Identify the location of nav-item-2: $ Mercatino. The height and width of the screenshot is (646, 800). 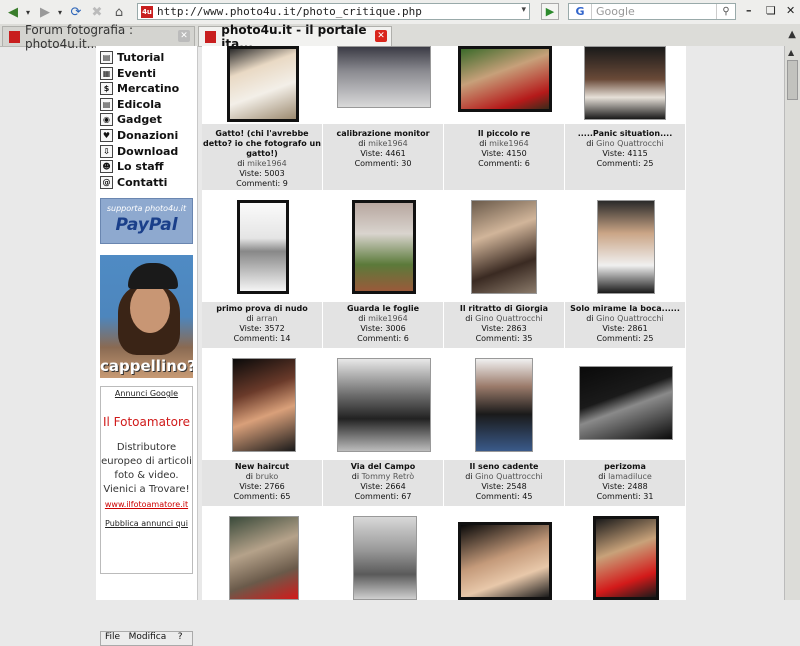
(139, 88).